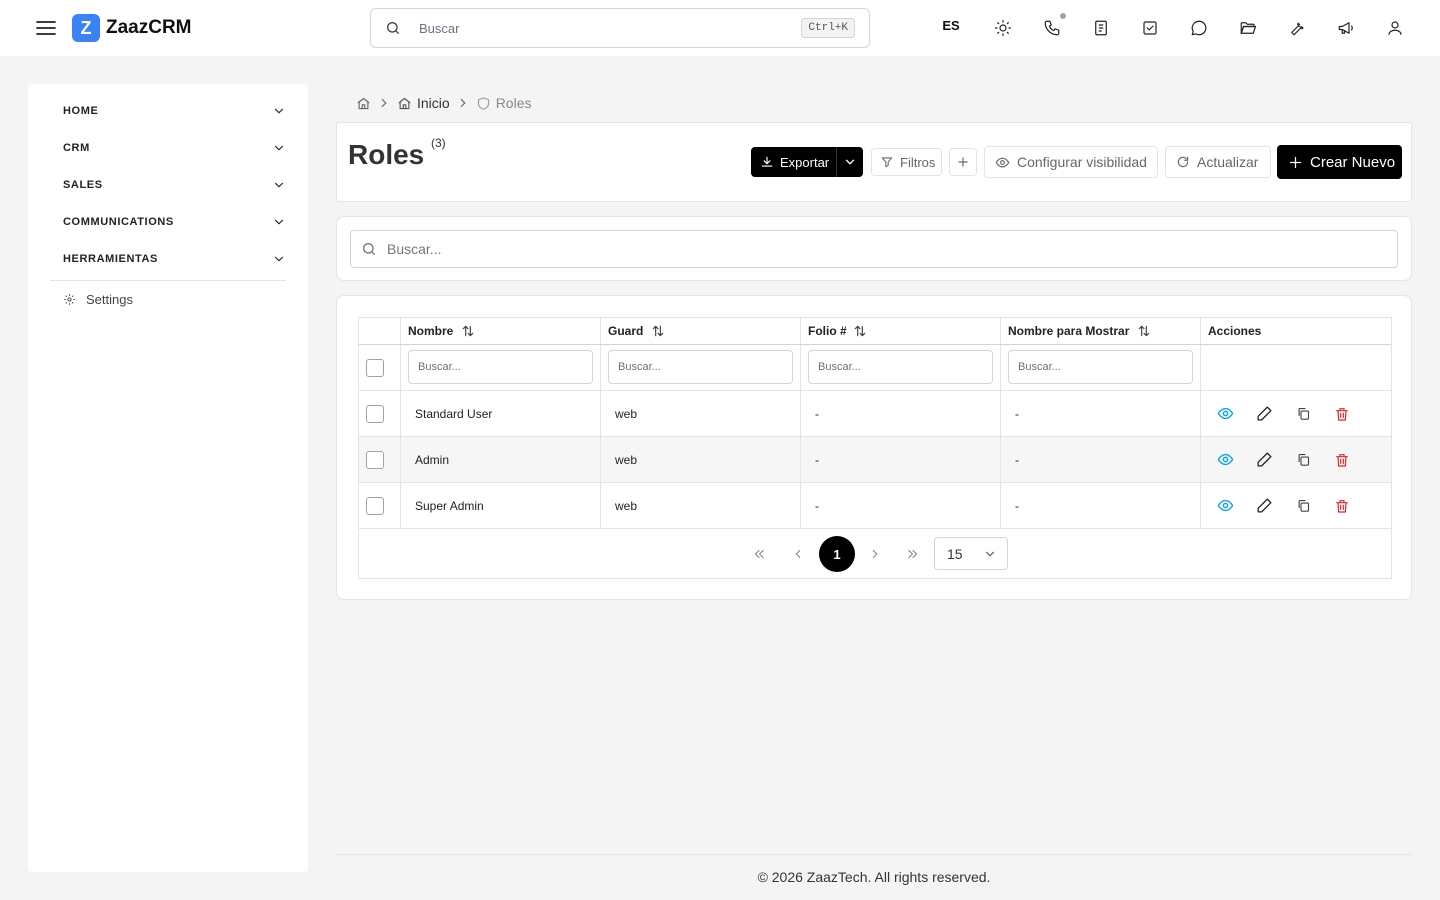  Describe the element at coordinates (1053, 26) in the screenshot. I see `phone-icon` at that location.